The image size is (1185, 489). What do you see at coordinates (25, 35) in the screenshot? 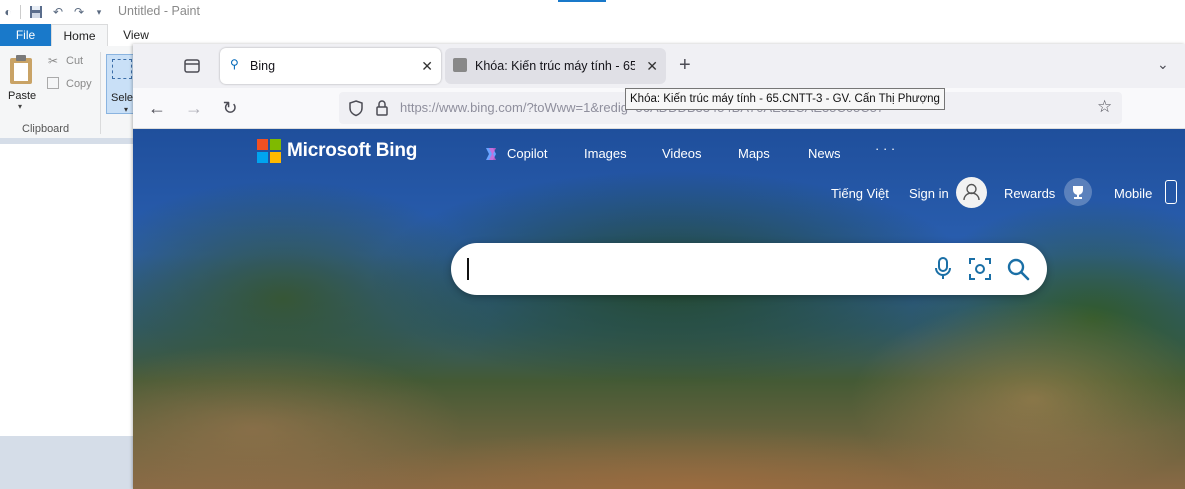
I see `tab-file: File` at bounding box center [25, 35].